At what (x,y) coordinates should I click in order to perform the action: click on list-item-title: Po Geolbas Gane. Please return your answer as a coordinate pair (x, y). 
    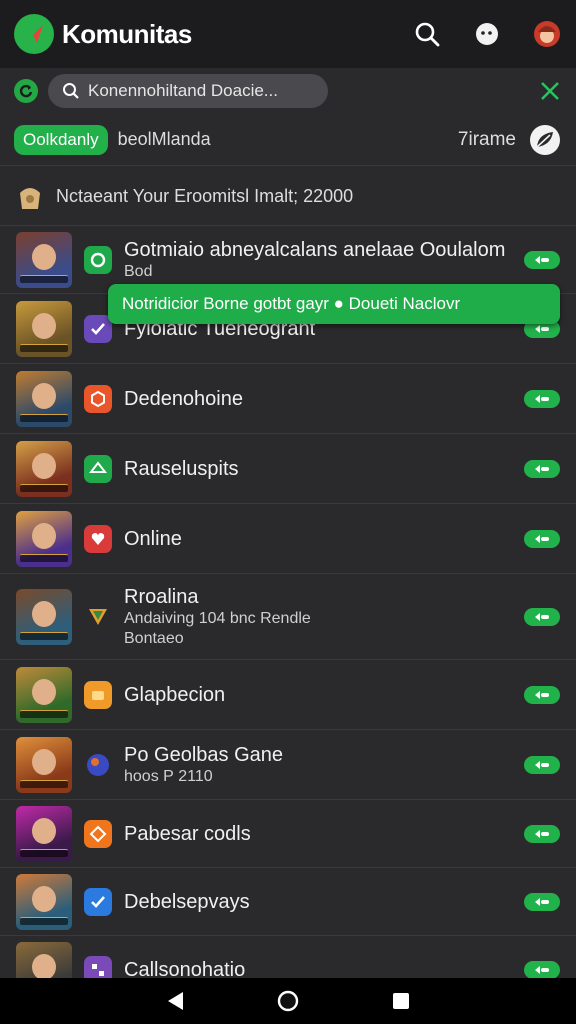
    Looking at the image, I should click on (203, 754).